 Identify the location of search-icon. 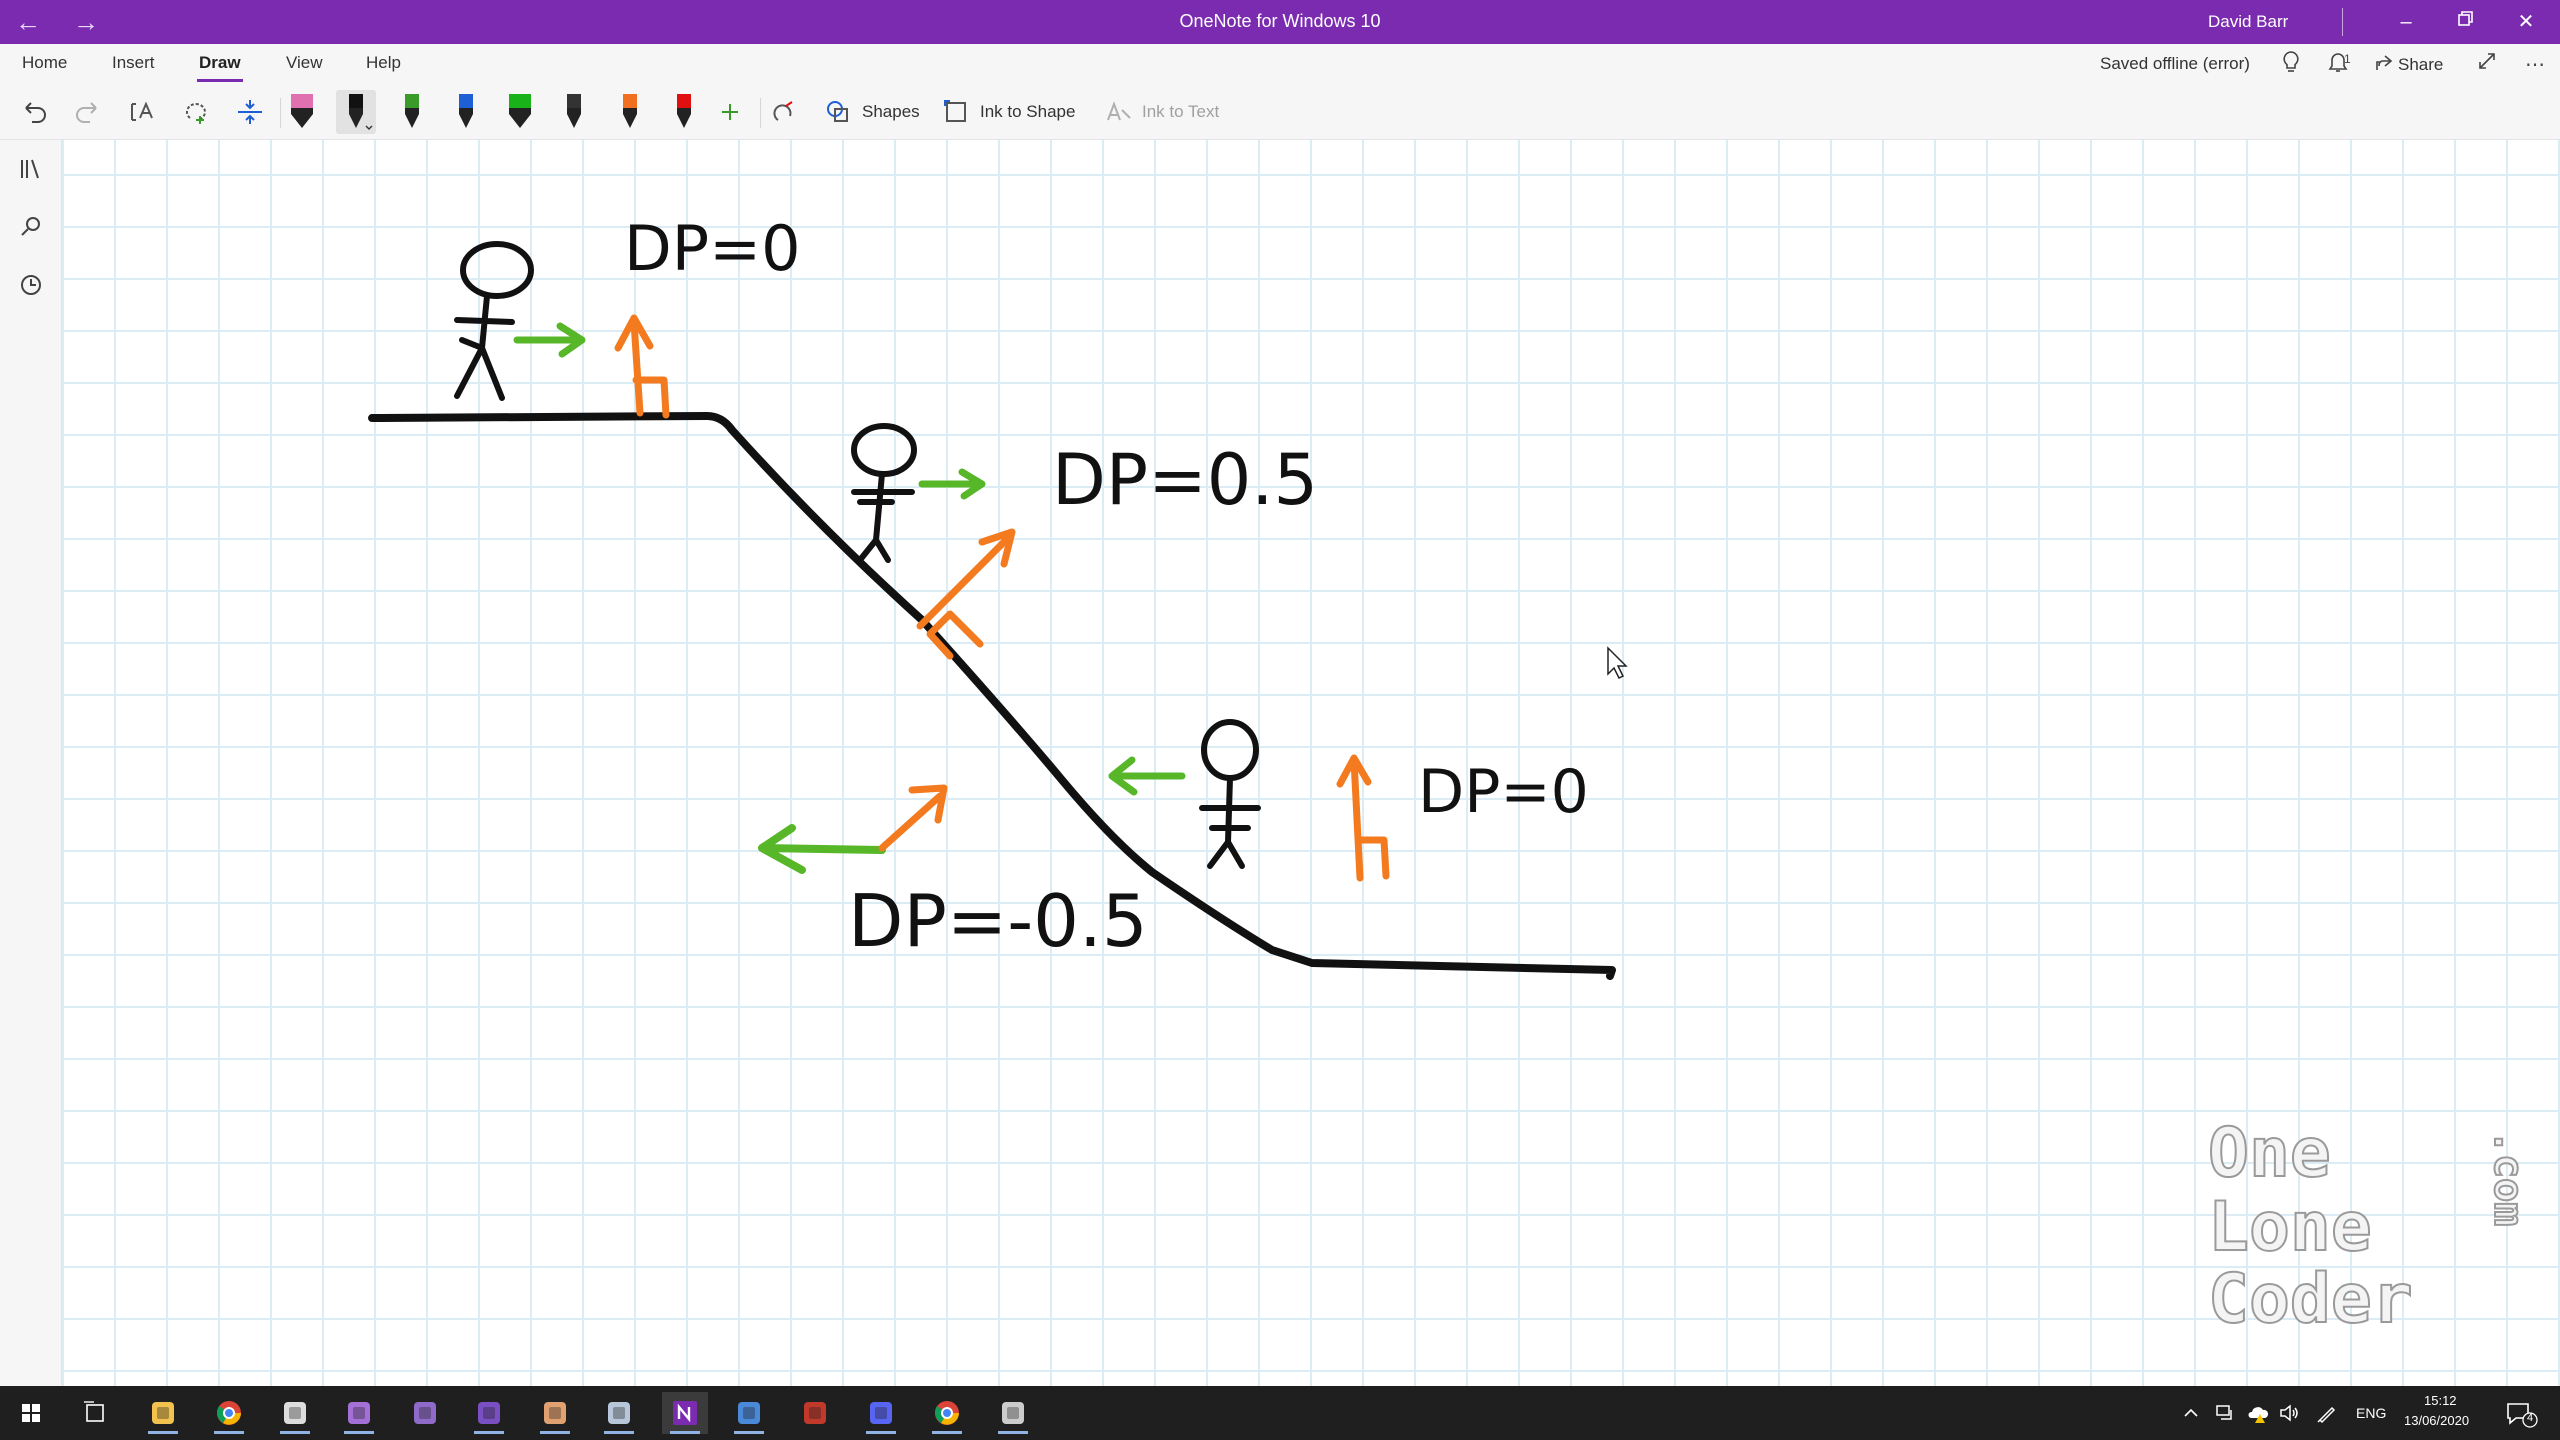
(31, 227).